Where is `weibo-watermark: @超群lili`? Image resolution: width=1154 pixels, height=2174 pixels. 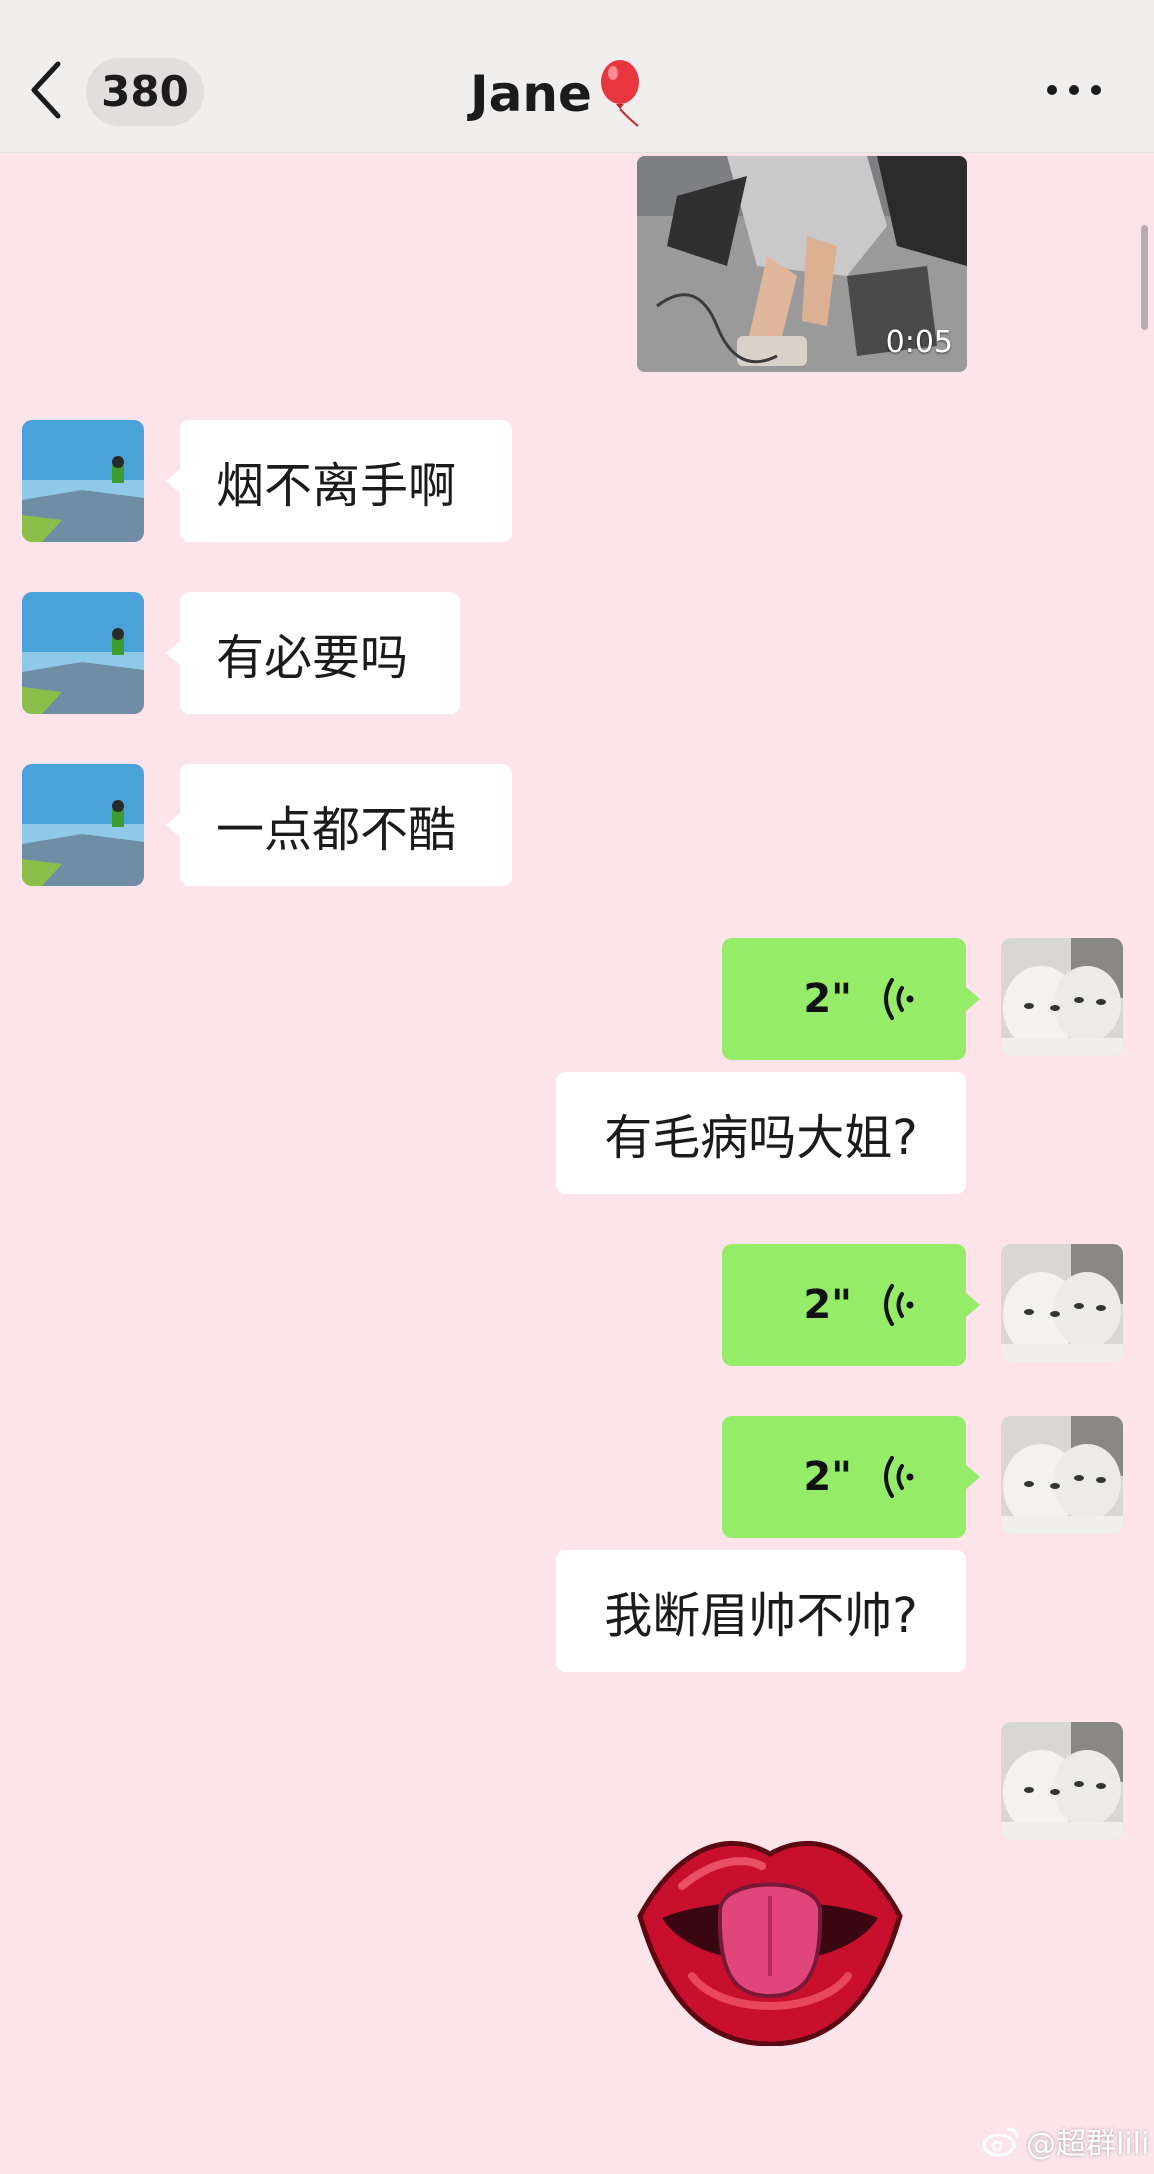 weibo-watermark: @超群lili is located at coordinates (1065, 2141).